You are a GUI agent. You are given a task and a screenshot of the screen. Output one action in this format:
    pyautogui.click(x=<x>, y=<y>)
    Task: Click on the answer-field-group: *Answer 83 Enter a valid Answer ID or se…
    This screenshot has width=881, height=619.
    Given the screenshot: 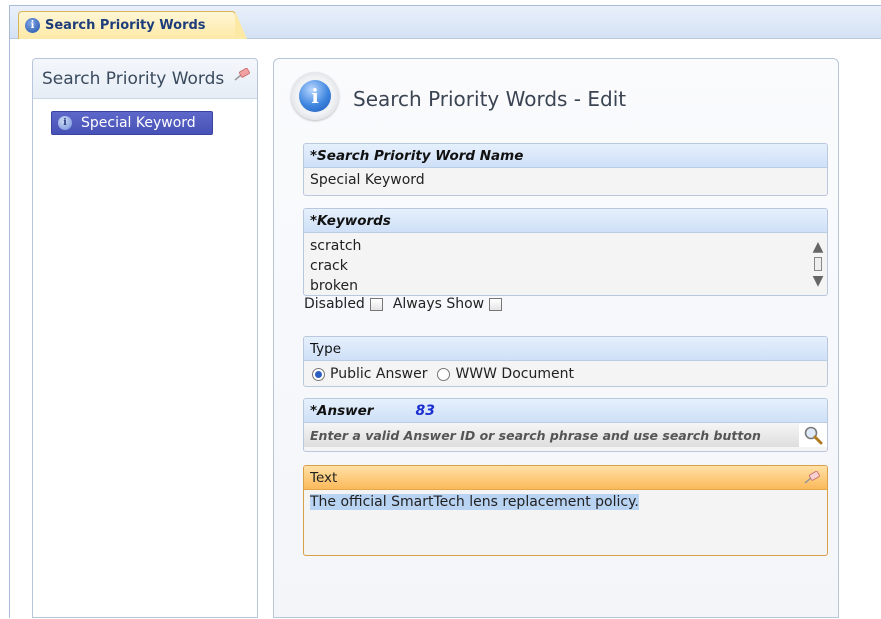 What is the action you would take?
    pyautogui.click(x=565, y=425)
    